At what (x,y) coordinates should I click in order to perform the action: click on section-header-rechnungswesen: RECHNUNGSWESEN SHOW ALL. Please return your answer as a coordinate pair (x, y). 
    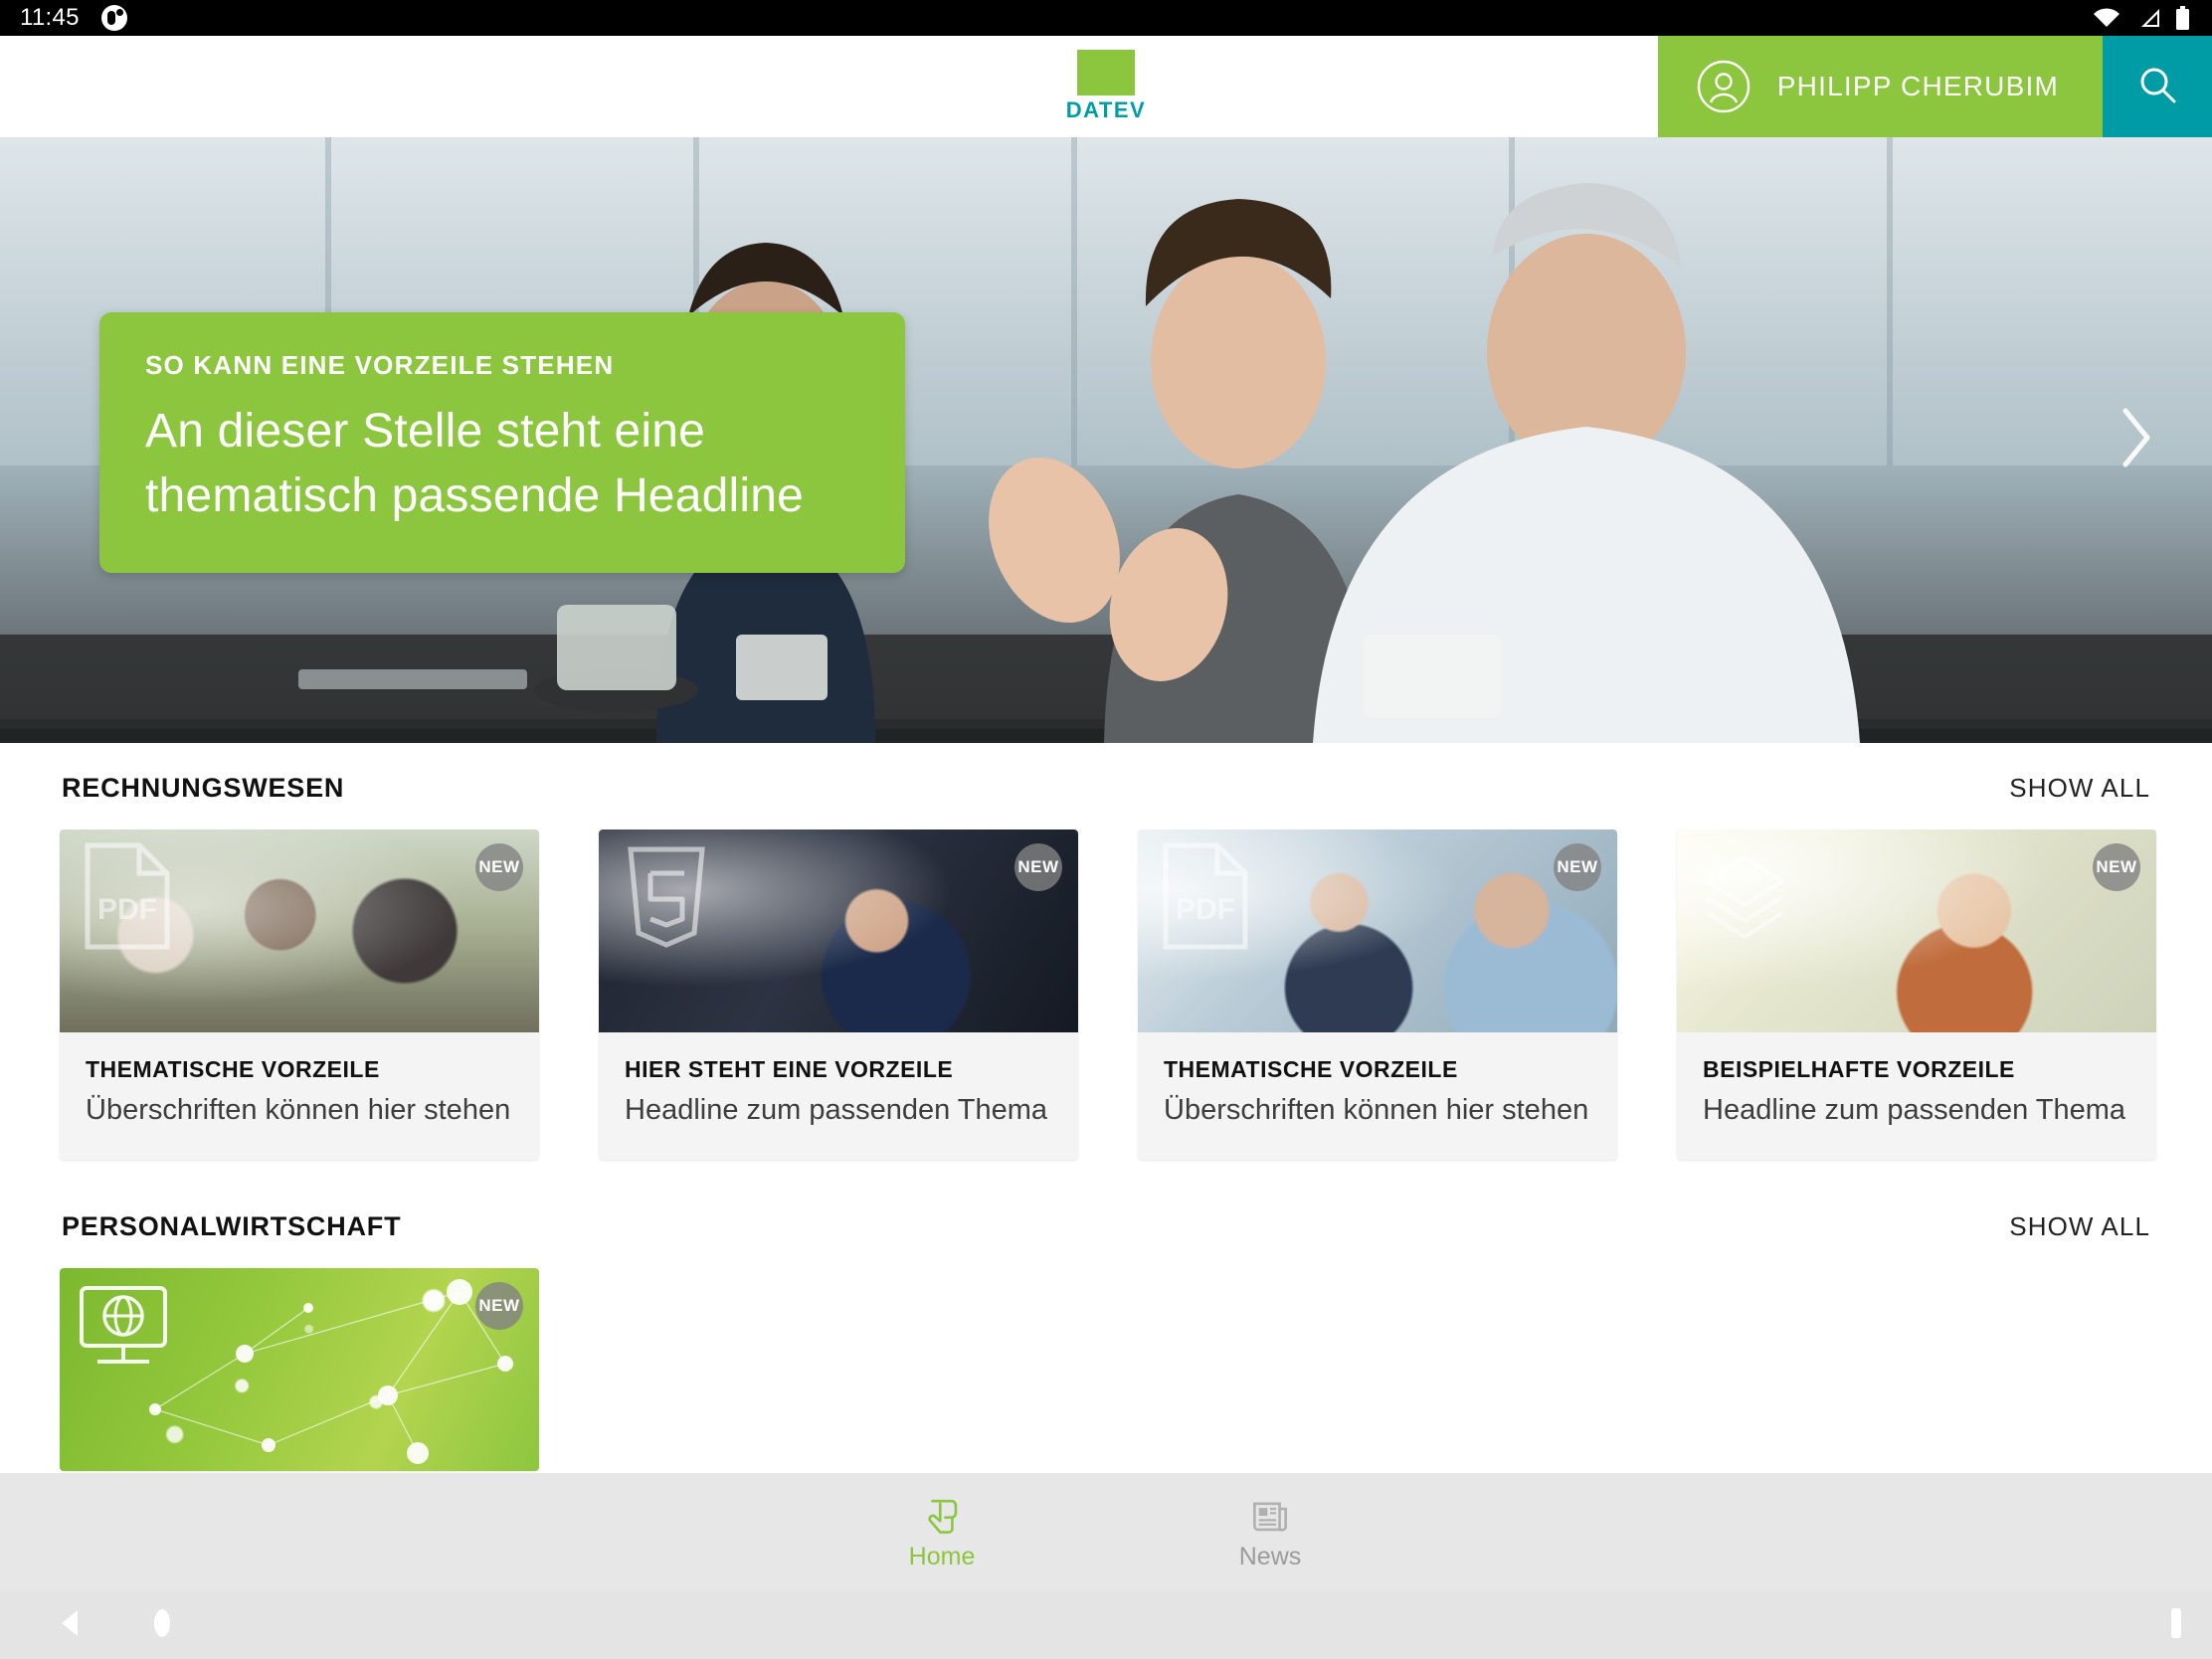
    Looking at the image, I should click on (1106, 788).